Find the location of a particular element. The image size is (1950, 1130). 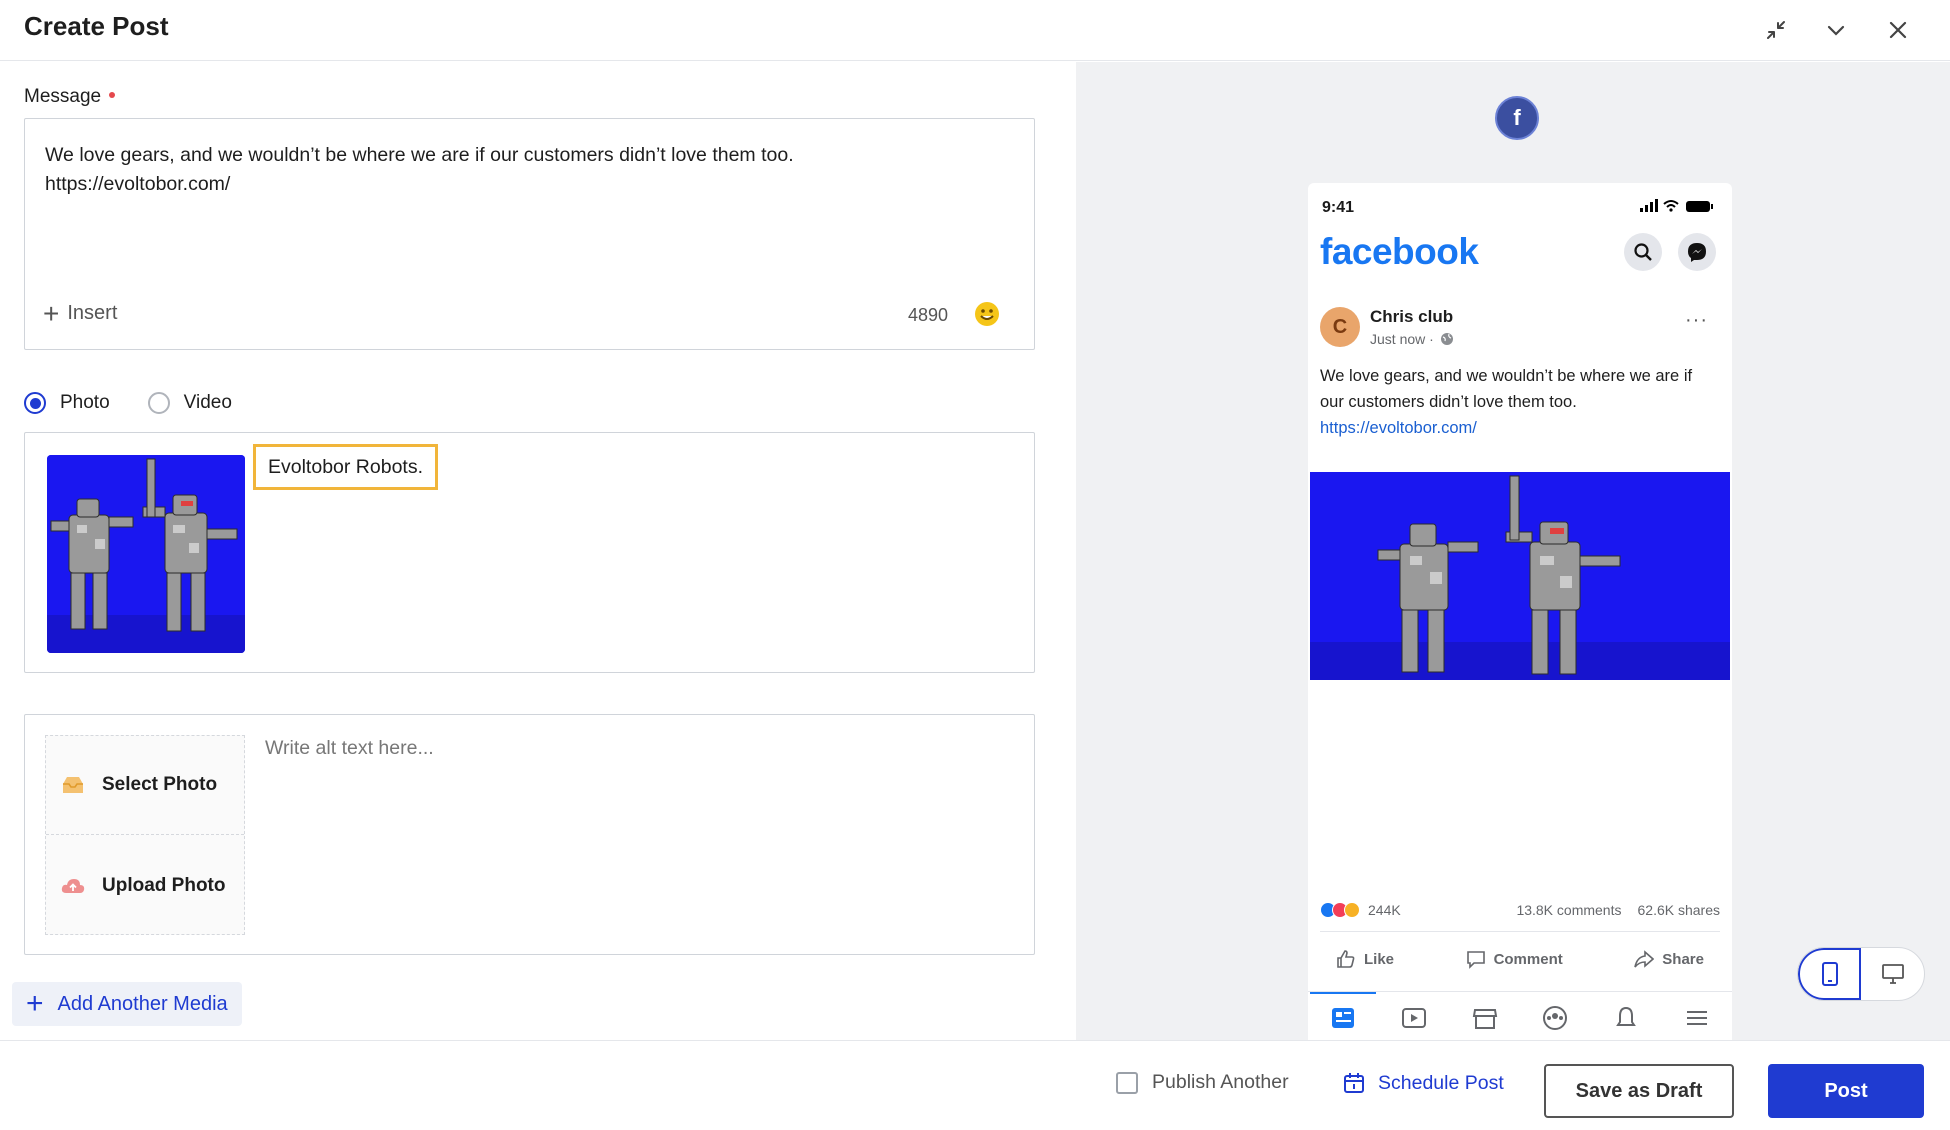

photo-option-label: Photo is located at coordinates (85, 402).